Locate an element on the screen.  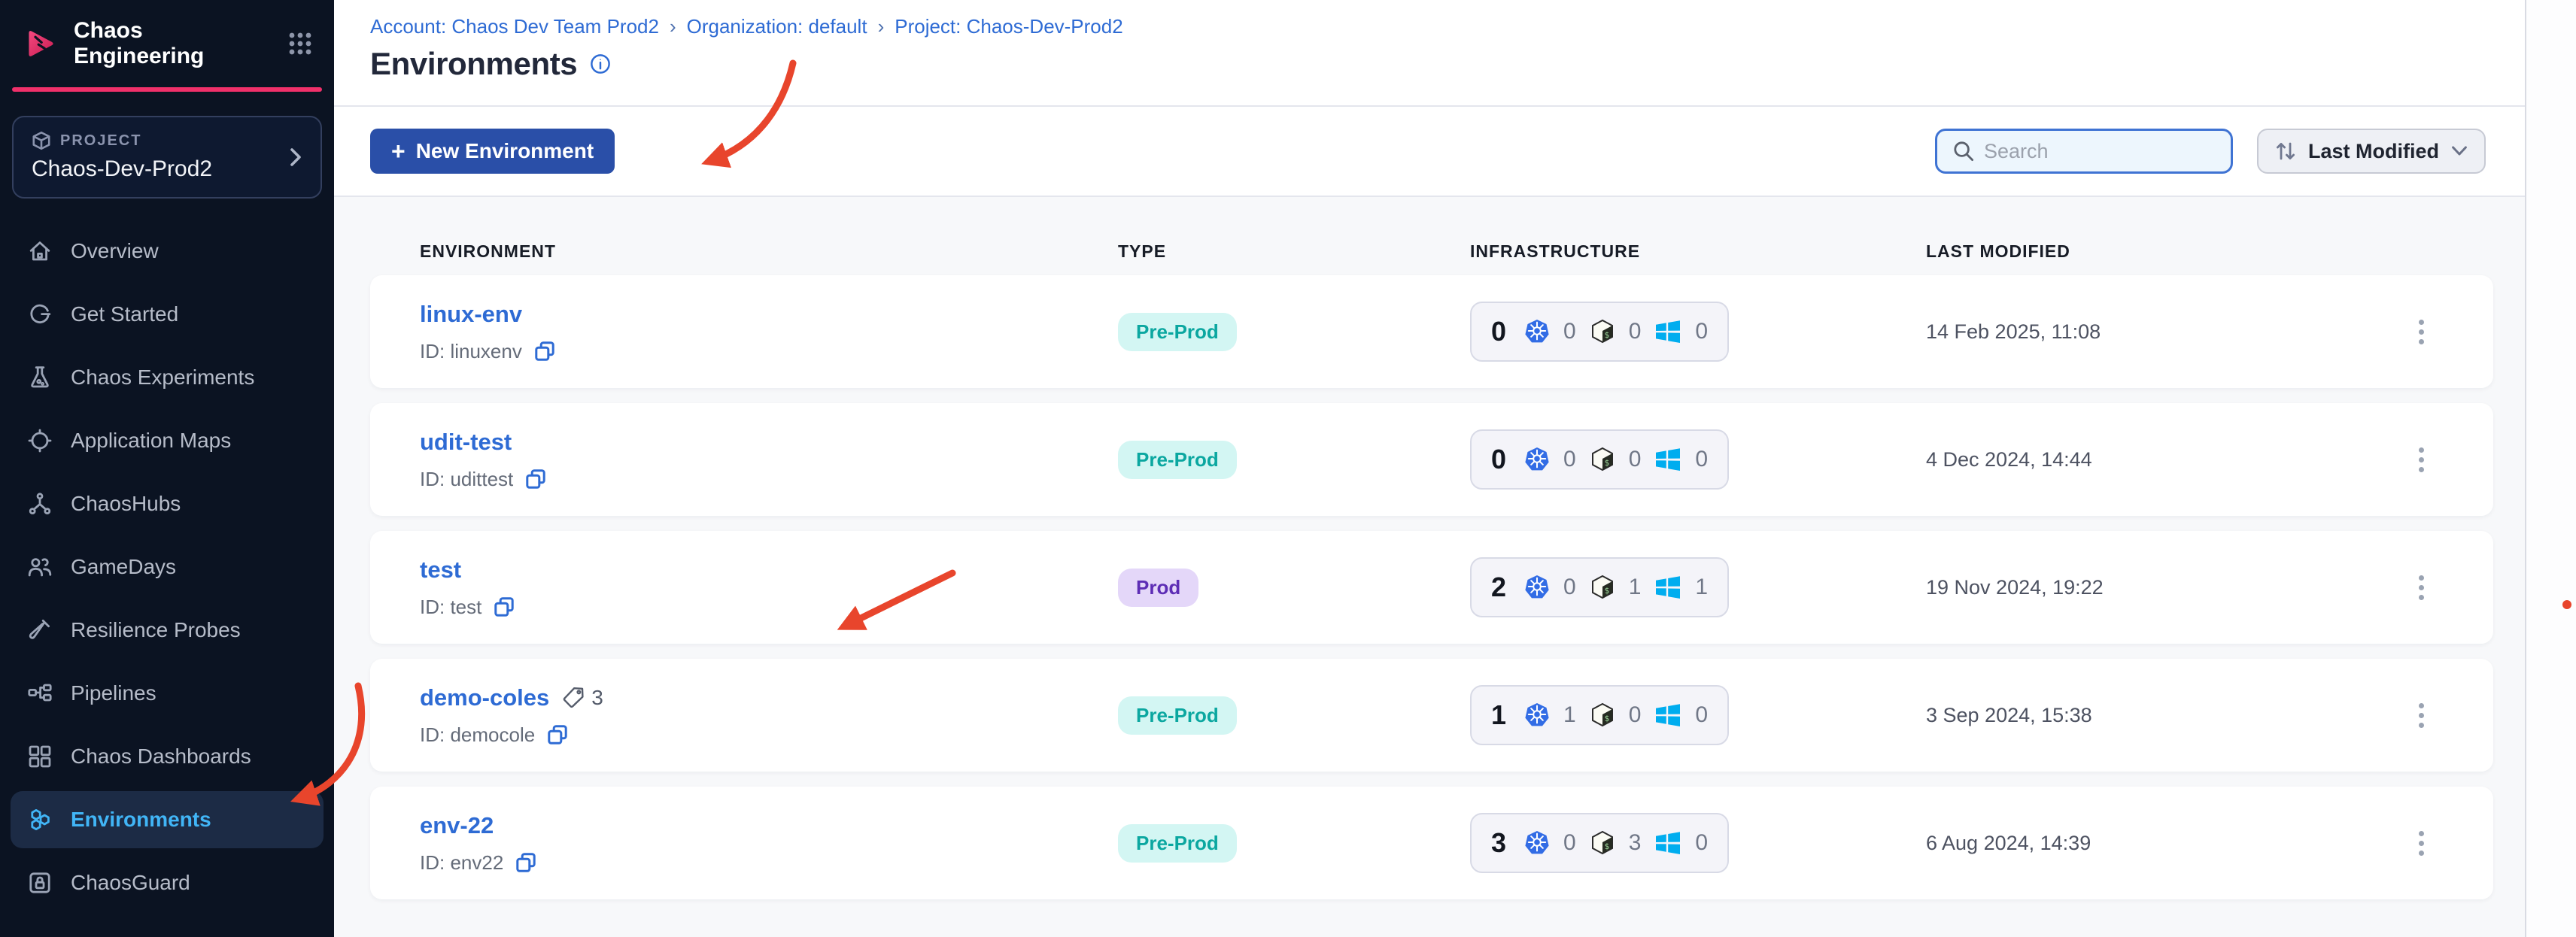
infrastructure-summary: 3 0 $ 3 0 is located at coordinates (1600, 843).